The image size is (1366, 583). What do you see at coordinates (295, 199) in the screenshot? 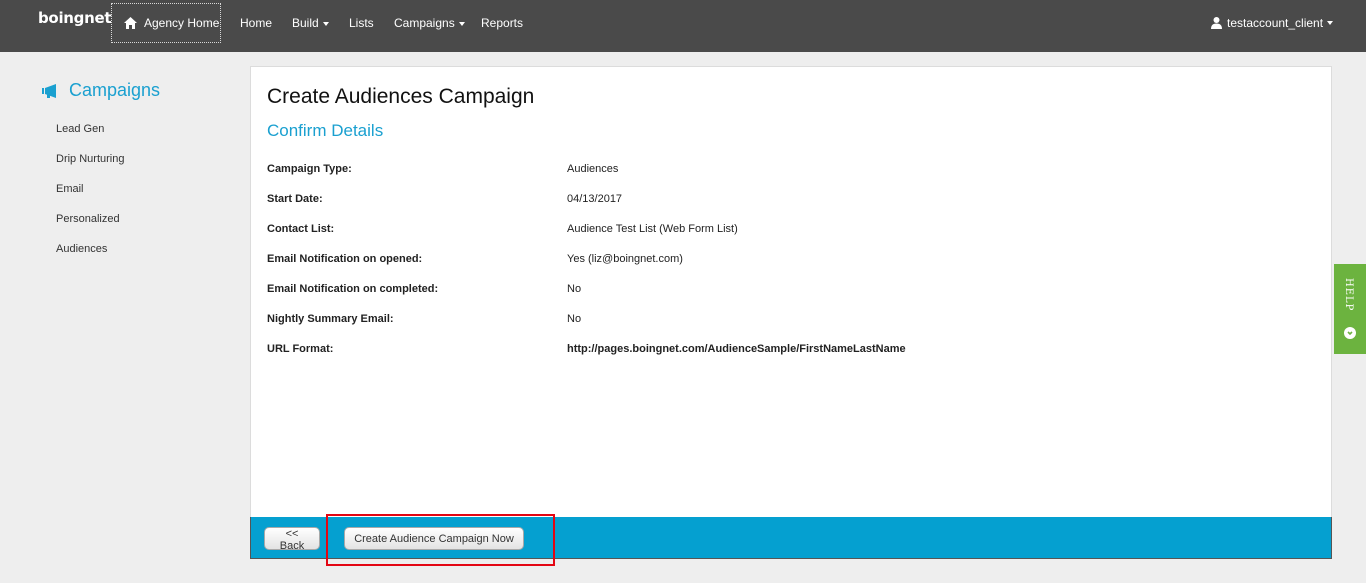
I see `detail-label: Start Date:` at bounding box center [295, 199].